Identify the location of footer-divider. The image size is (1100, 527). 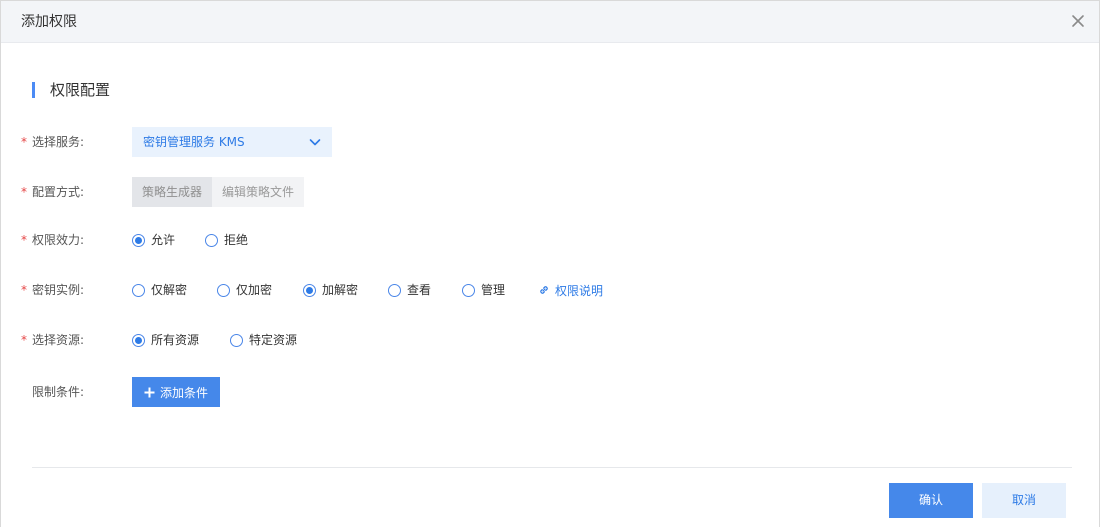
(552, 467).